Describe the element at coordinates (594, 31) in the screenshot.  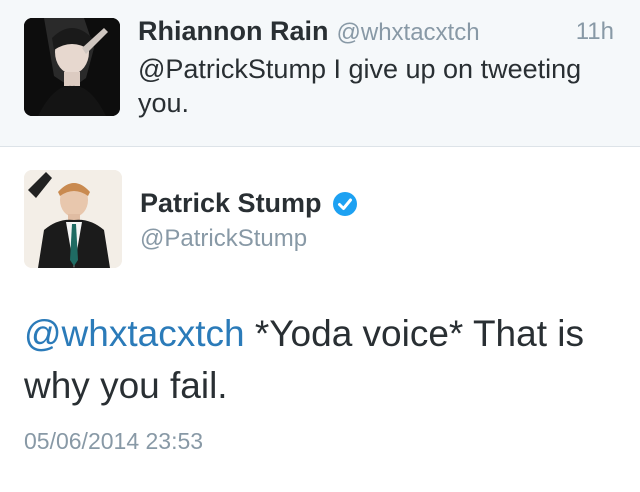
I see `reply-time: 11h` at that location.